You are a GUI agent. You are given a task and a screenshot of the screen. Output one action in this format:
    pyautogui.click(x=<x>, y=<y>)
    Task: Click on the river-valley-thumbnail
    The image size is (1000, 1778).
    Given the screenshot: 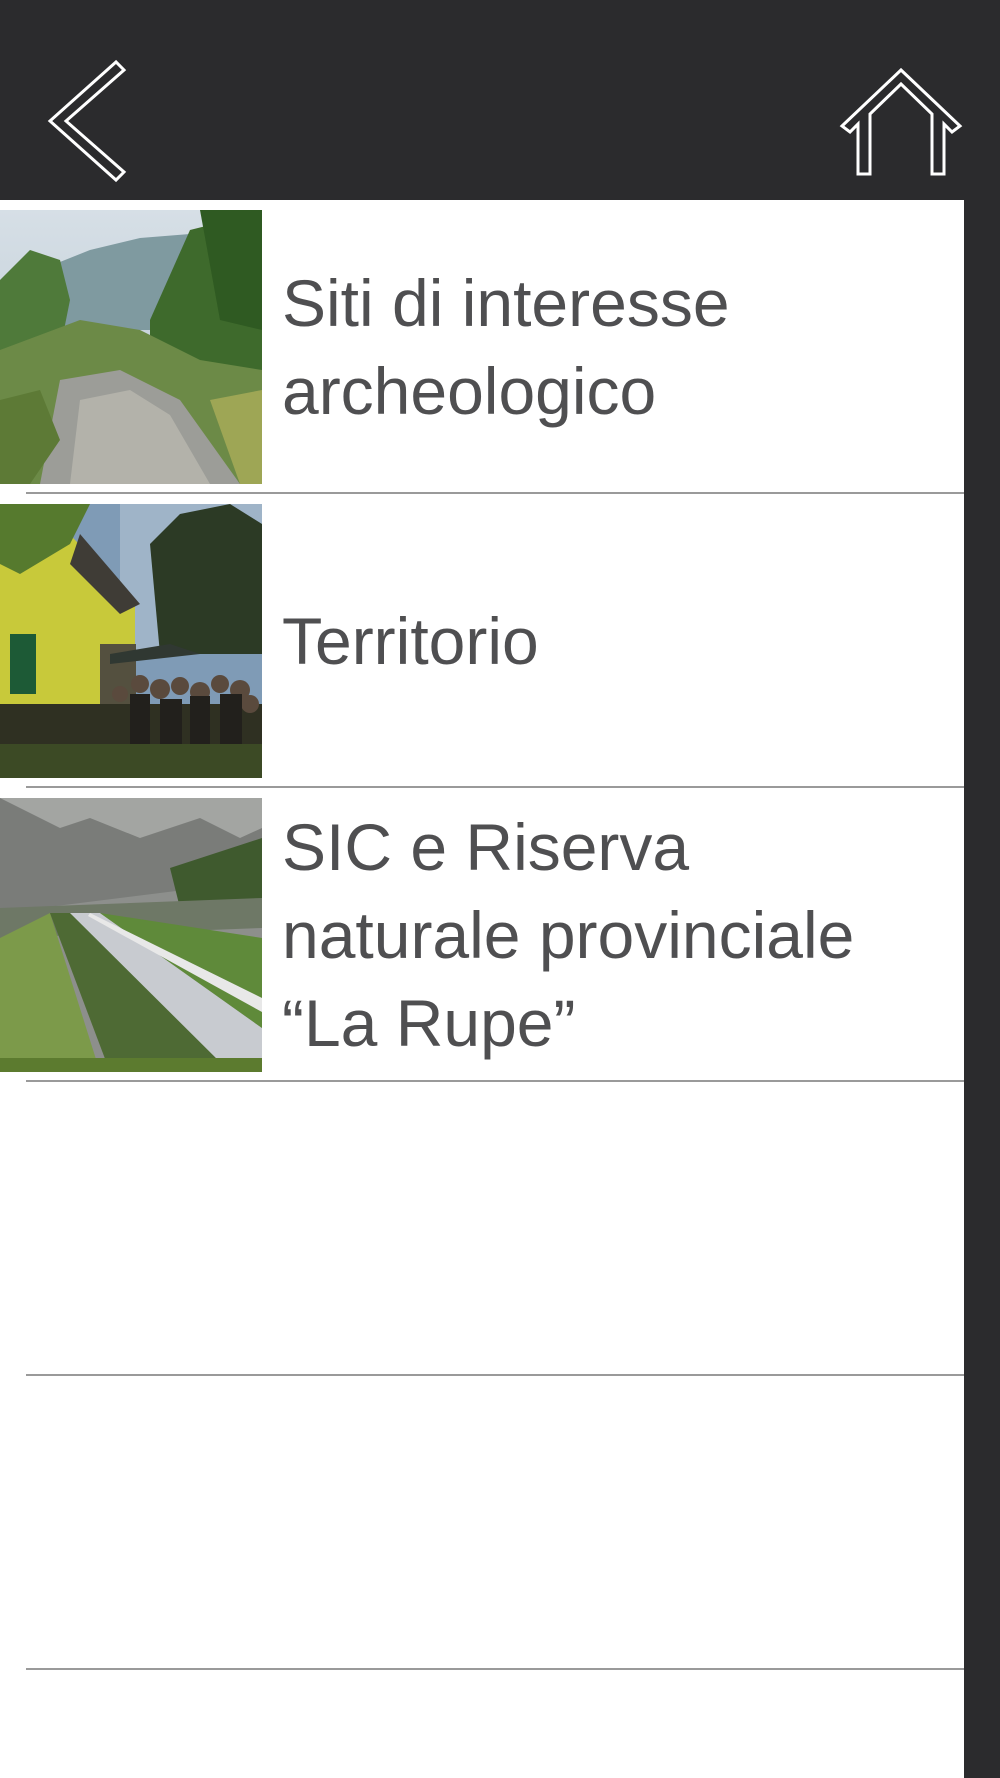 What is the action you would take?
    pyautogui.click(x=131, y=347)
    